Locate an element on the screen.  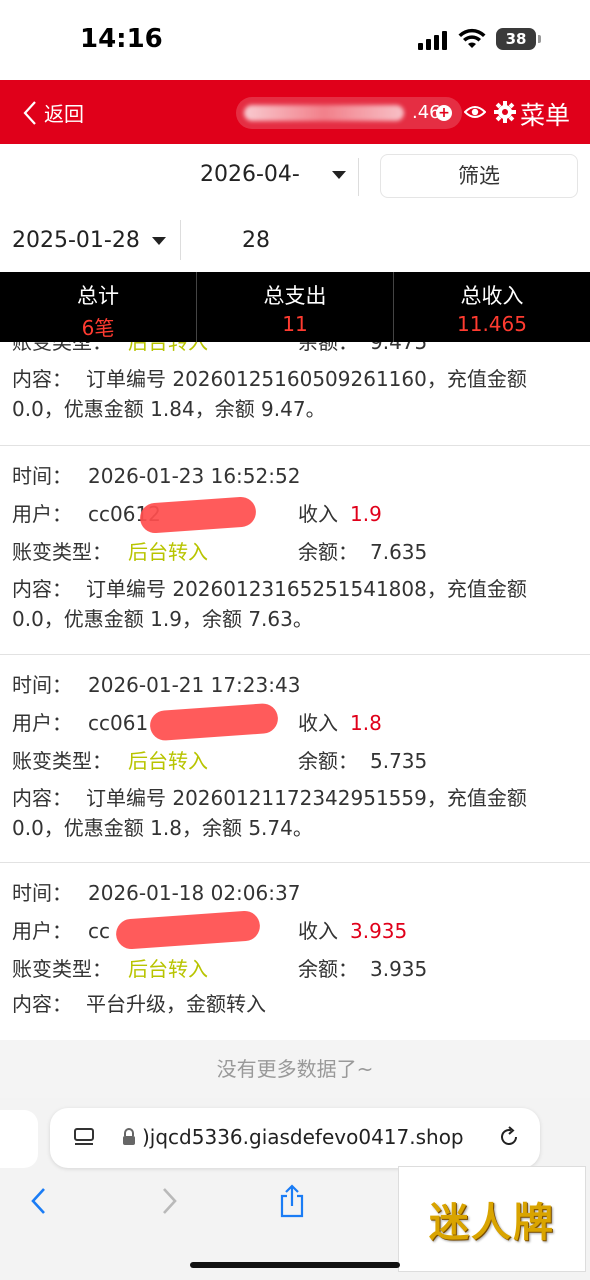
cellular-signal-icon is located at coordinates (432, 40).